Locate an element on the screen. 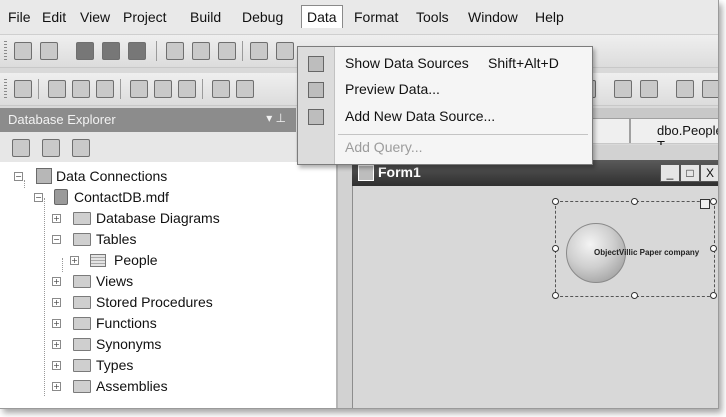  pin-icon: ▾ ⊥ is located at coordinates (276, 118).